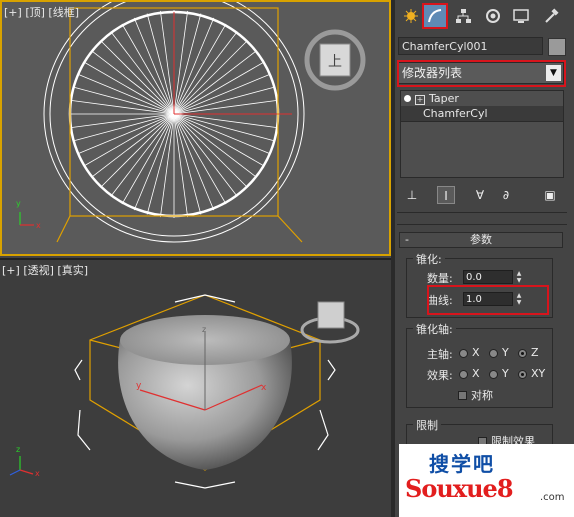  I want to click on primary-axis-label: 主轴:, so click(440, 354).